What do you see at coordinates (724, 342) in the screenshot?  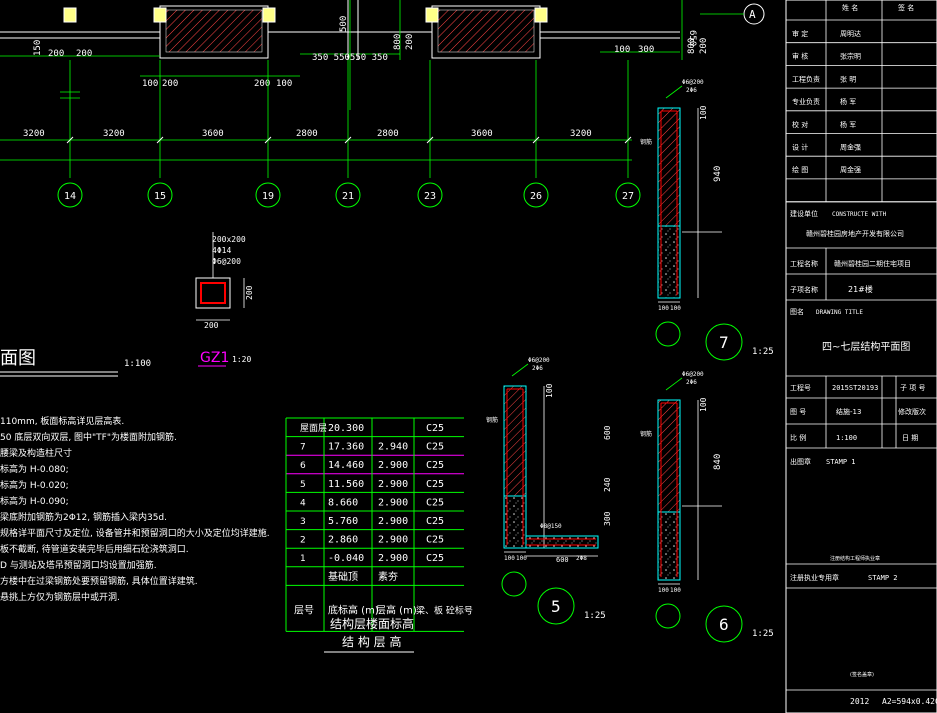 I see `detail-number: 7` at bounding box center [724, 342].